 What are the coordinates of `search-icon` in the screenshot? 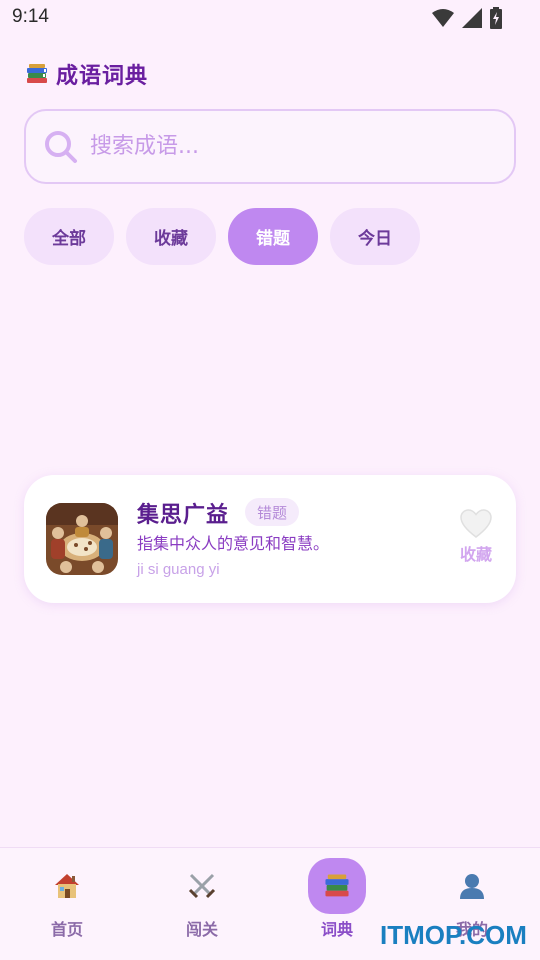 It's located at (61, 146).